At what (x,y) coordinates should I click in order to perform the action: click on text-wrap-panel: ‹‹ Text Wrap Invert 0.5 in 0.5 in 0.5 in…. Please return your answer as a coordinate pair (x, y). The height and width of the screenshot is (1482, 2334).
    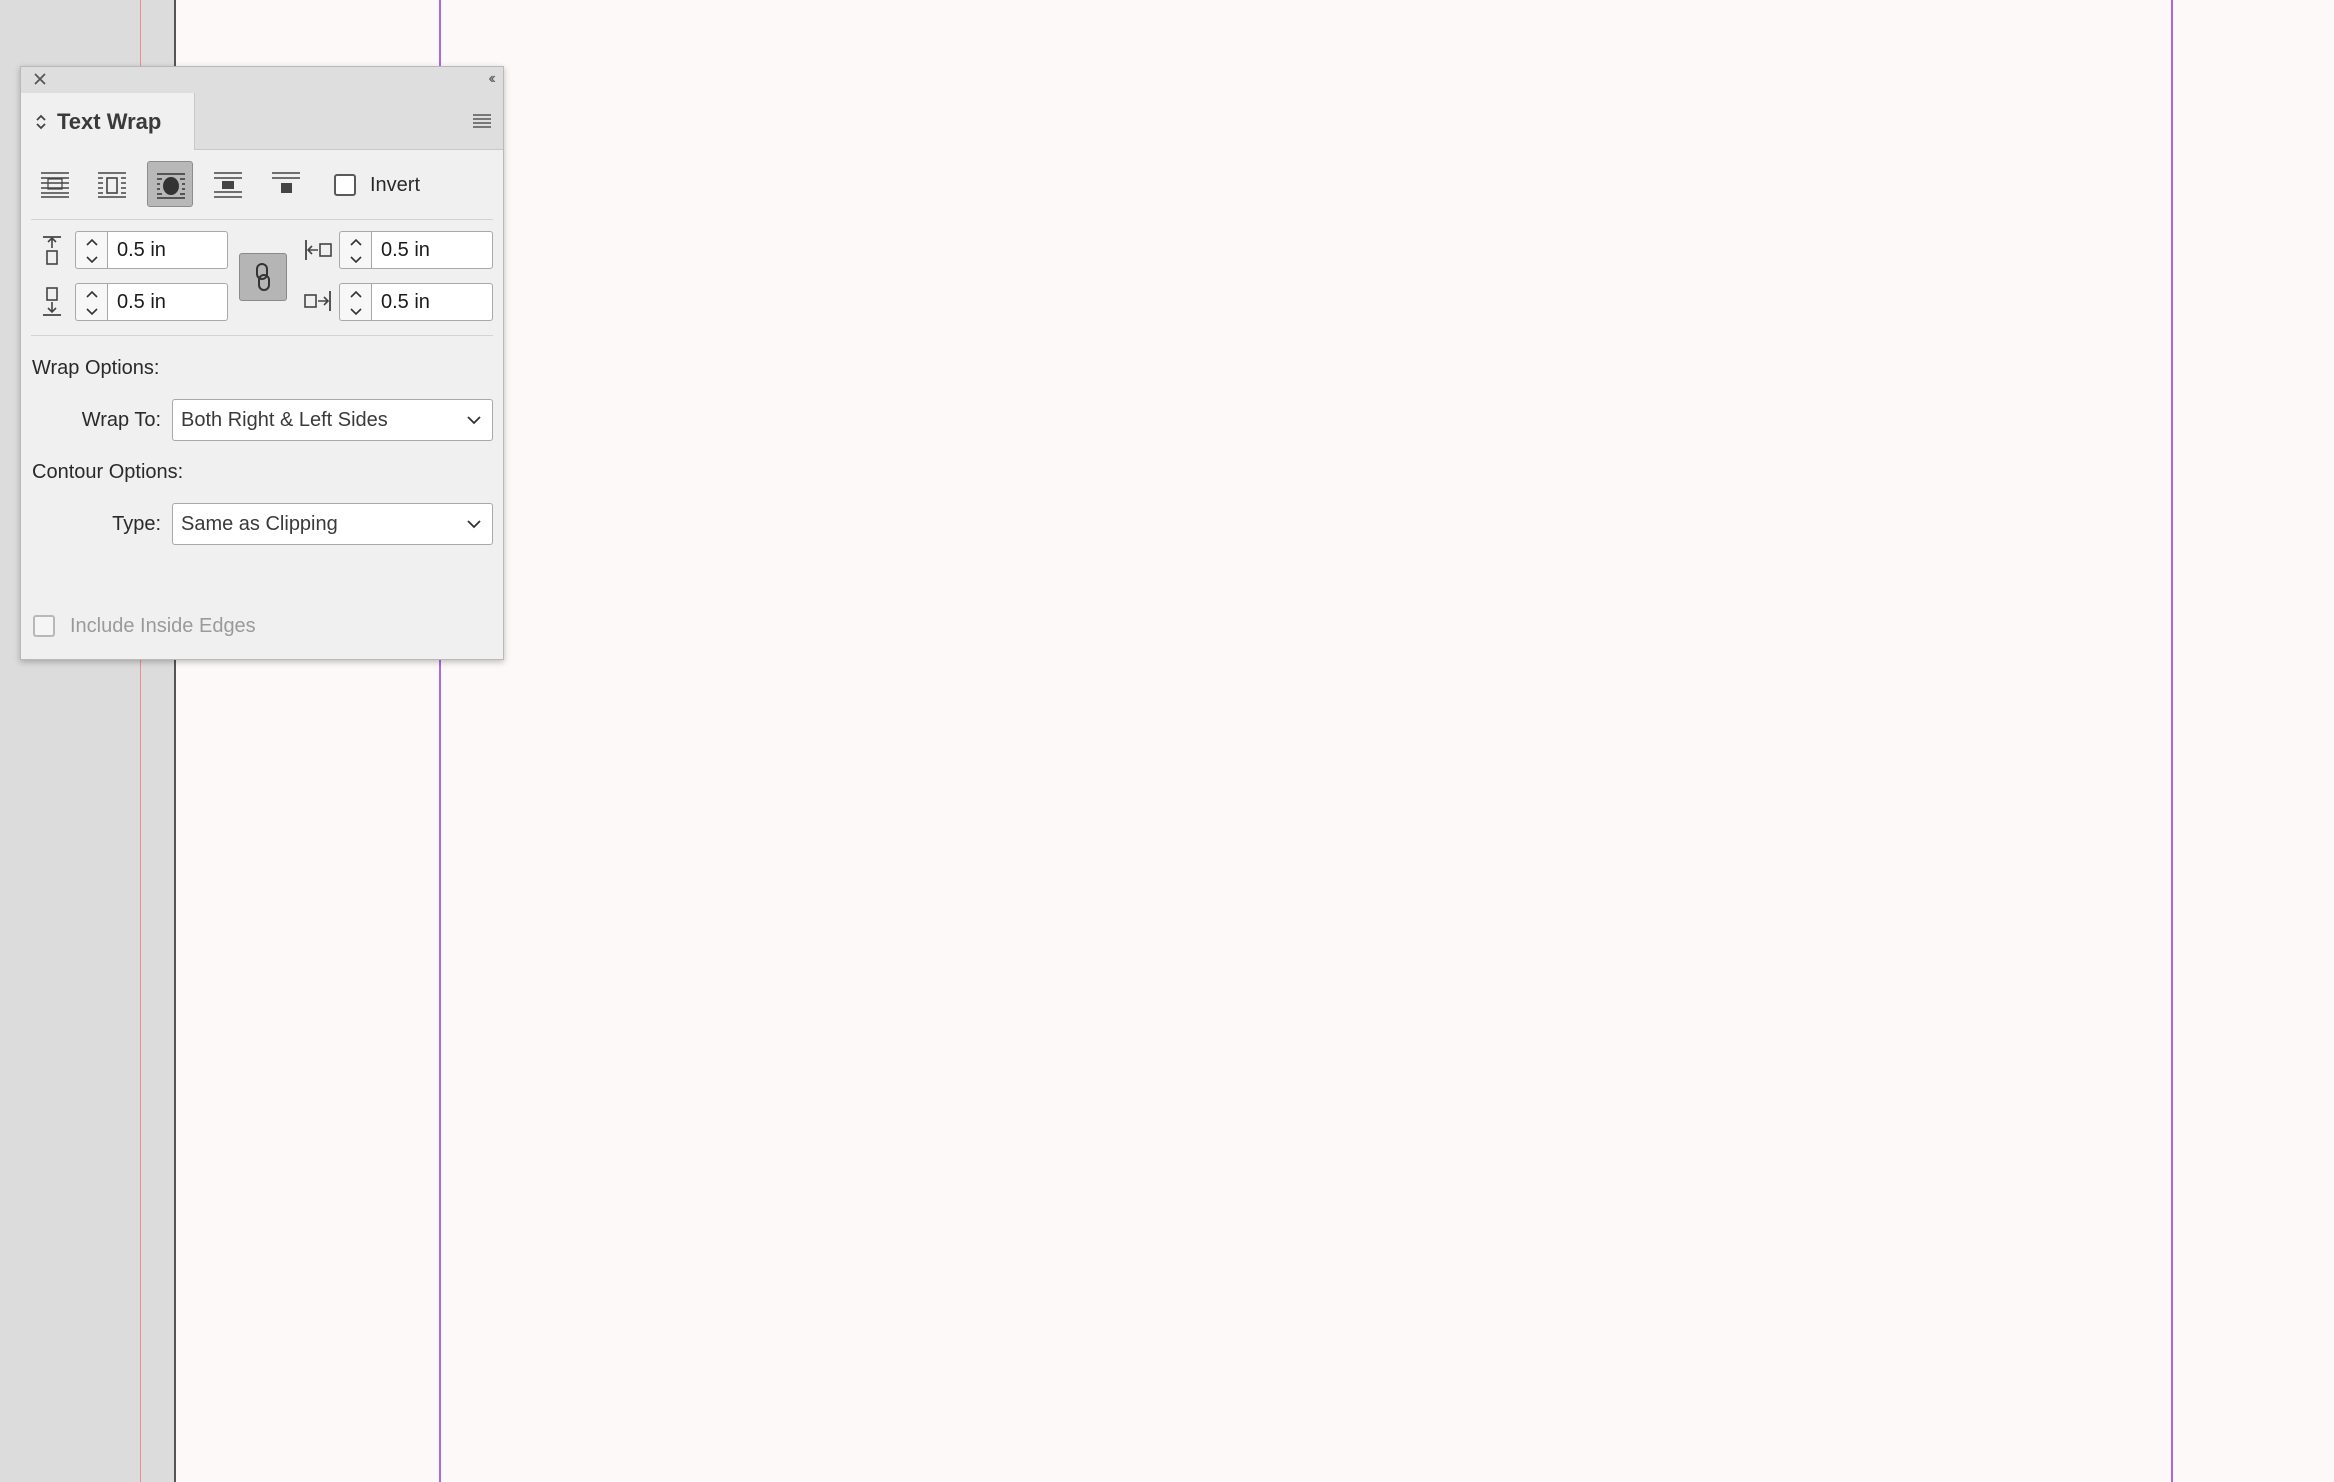
    Looking at the image, I should click on (262, 363).